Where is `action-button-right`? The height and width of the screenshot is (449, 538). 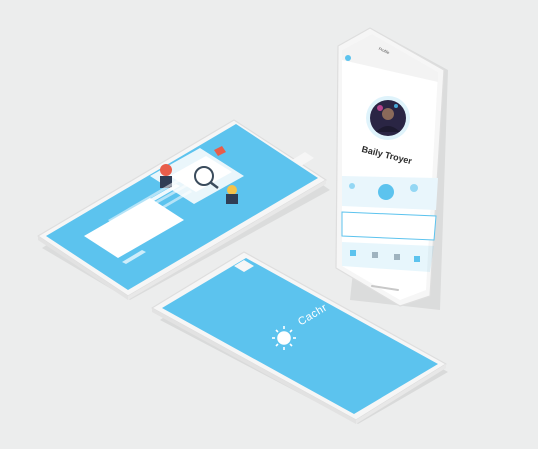
action-button-right is located at coordinates (414, 188).